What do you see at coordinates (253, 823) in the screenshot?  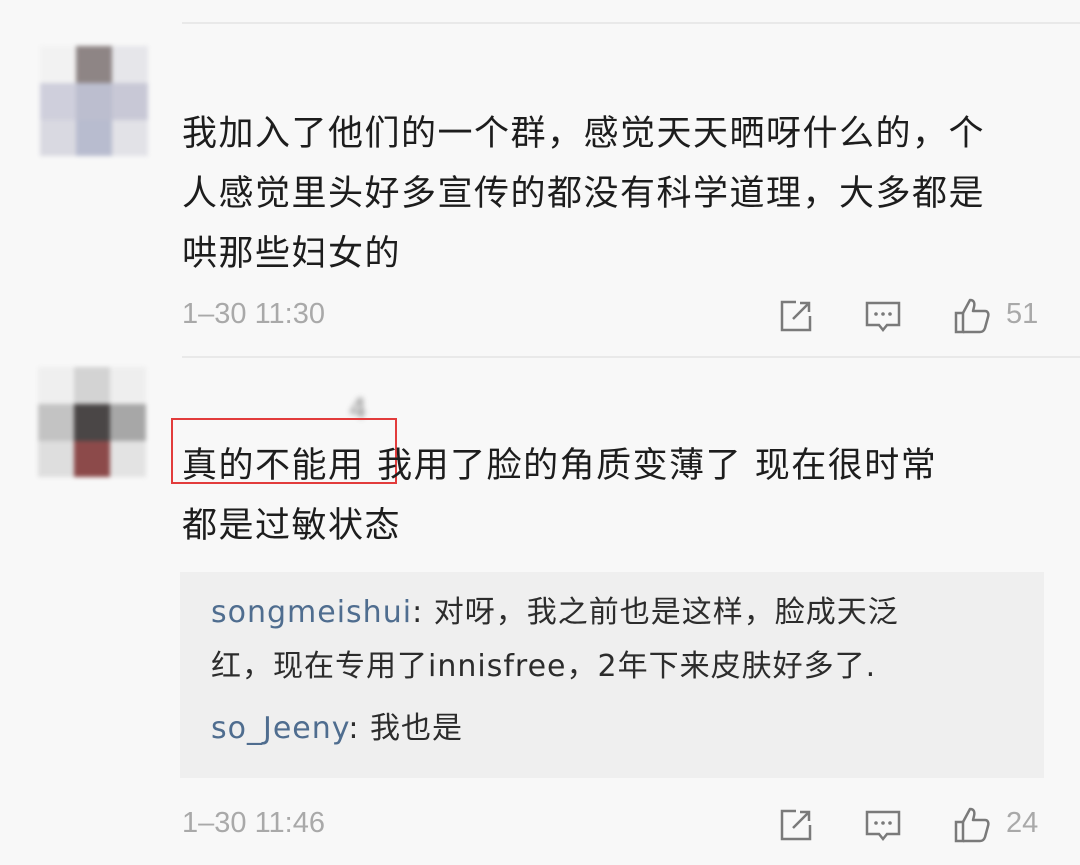 I see `timestamp: 1–30 11:46` at bounding box center [253, 823].